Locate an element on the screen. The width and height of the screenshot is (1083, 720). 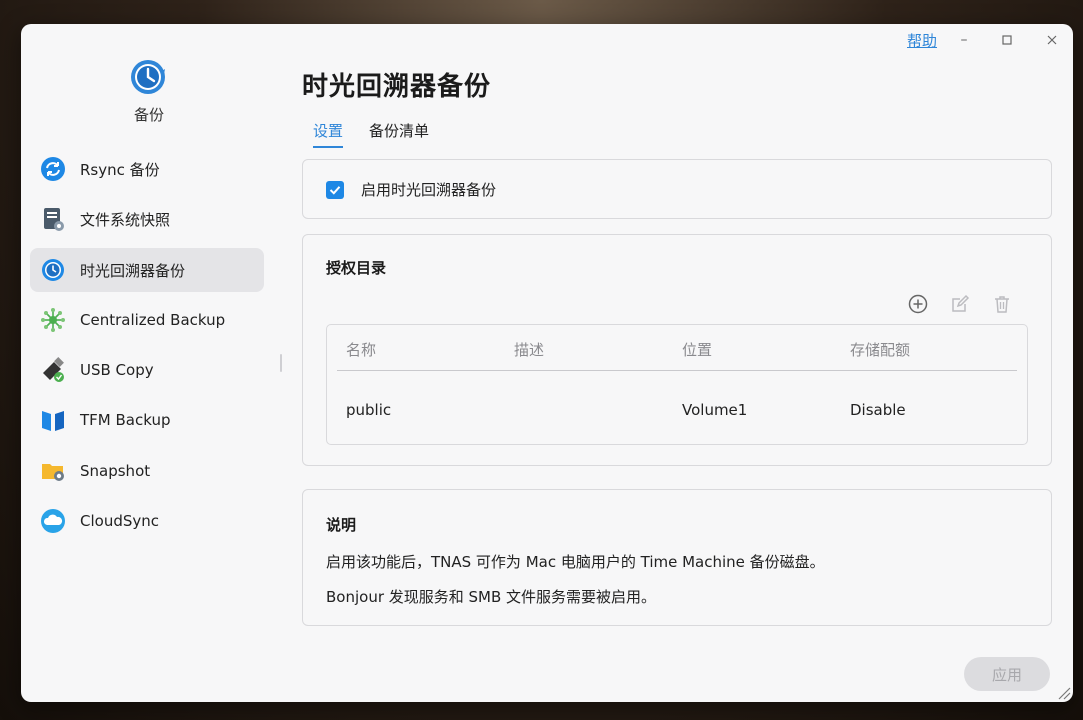
page-title: 时光回溯器备份 is located at coordinates (397, 87).